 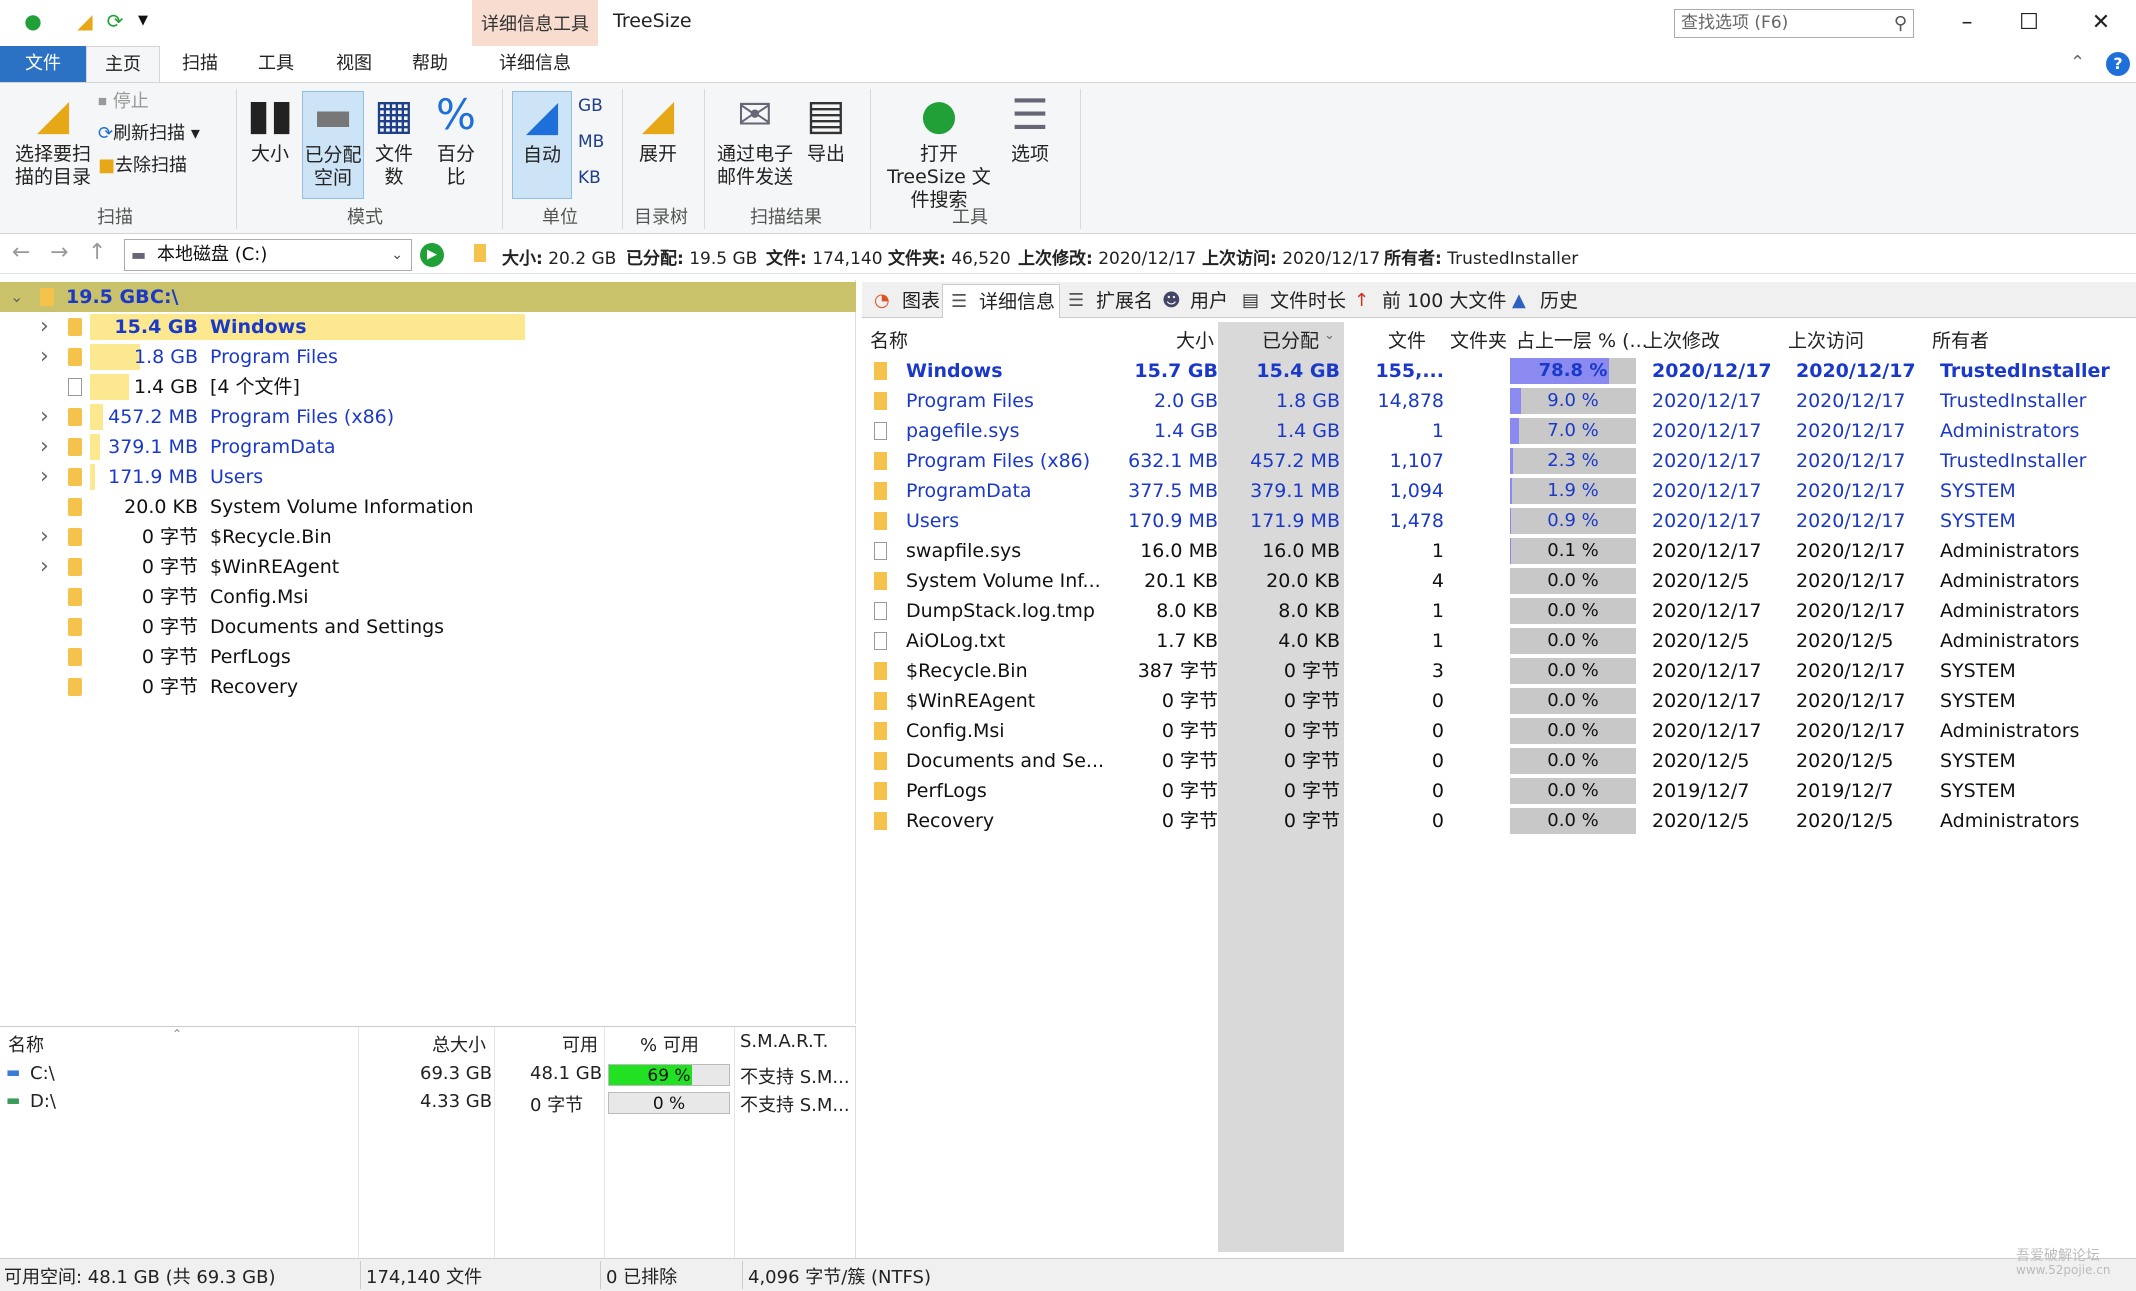 I want to click on tab-details-view: ☰ 详细信息, so click(x=1001, y=301).